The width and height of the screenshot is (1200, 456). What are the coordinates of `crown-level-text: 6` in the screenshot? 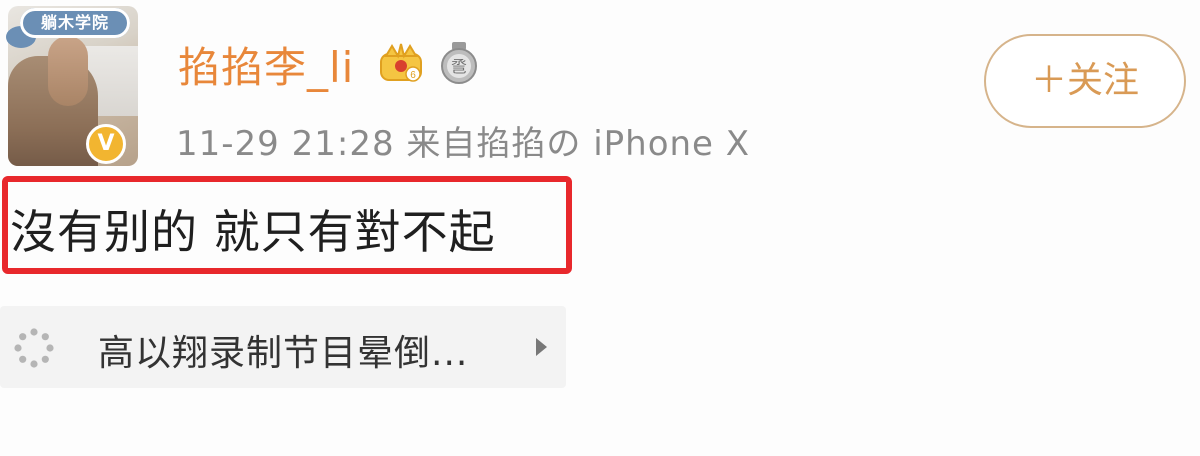 It's located at (413, 75).